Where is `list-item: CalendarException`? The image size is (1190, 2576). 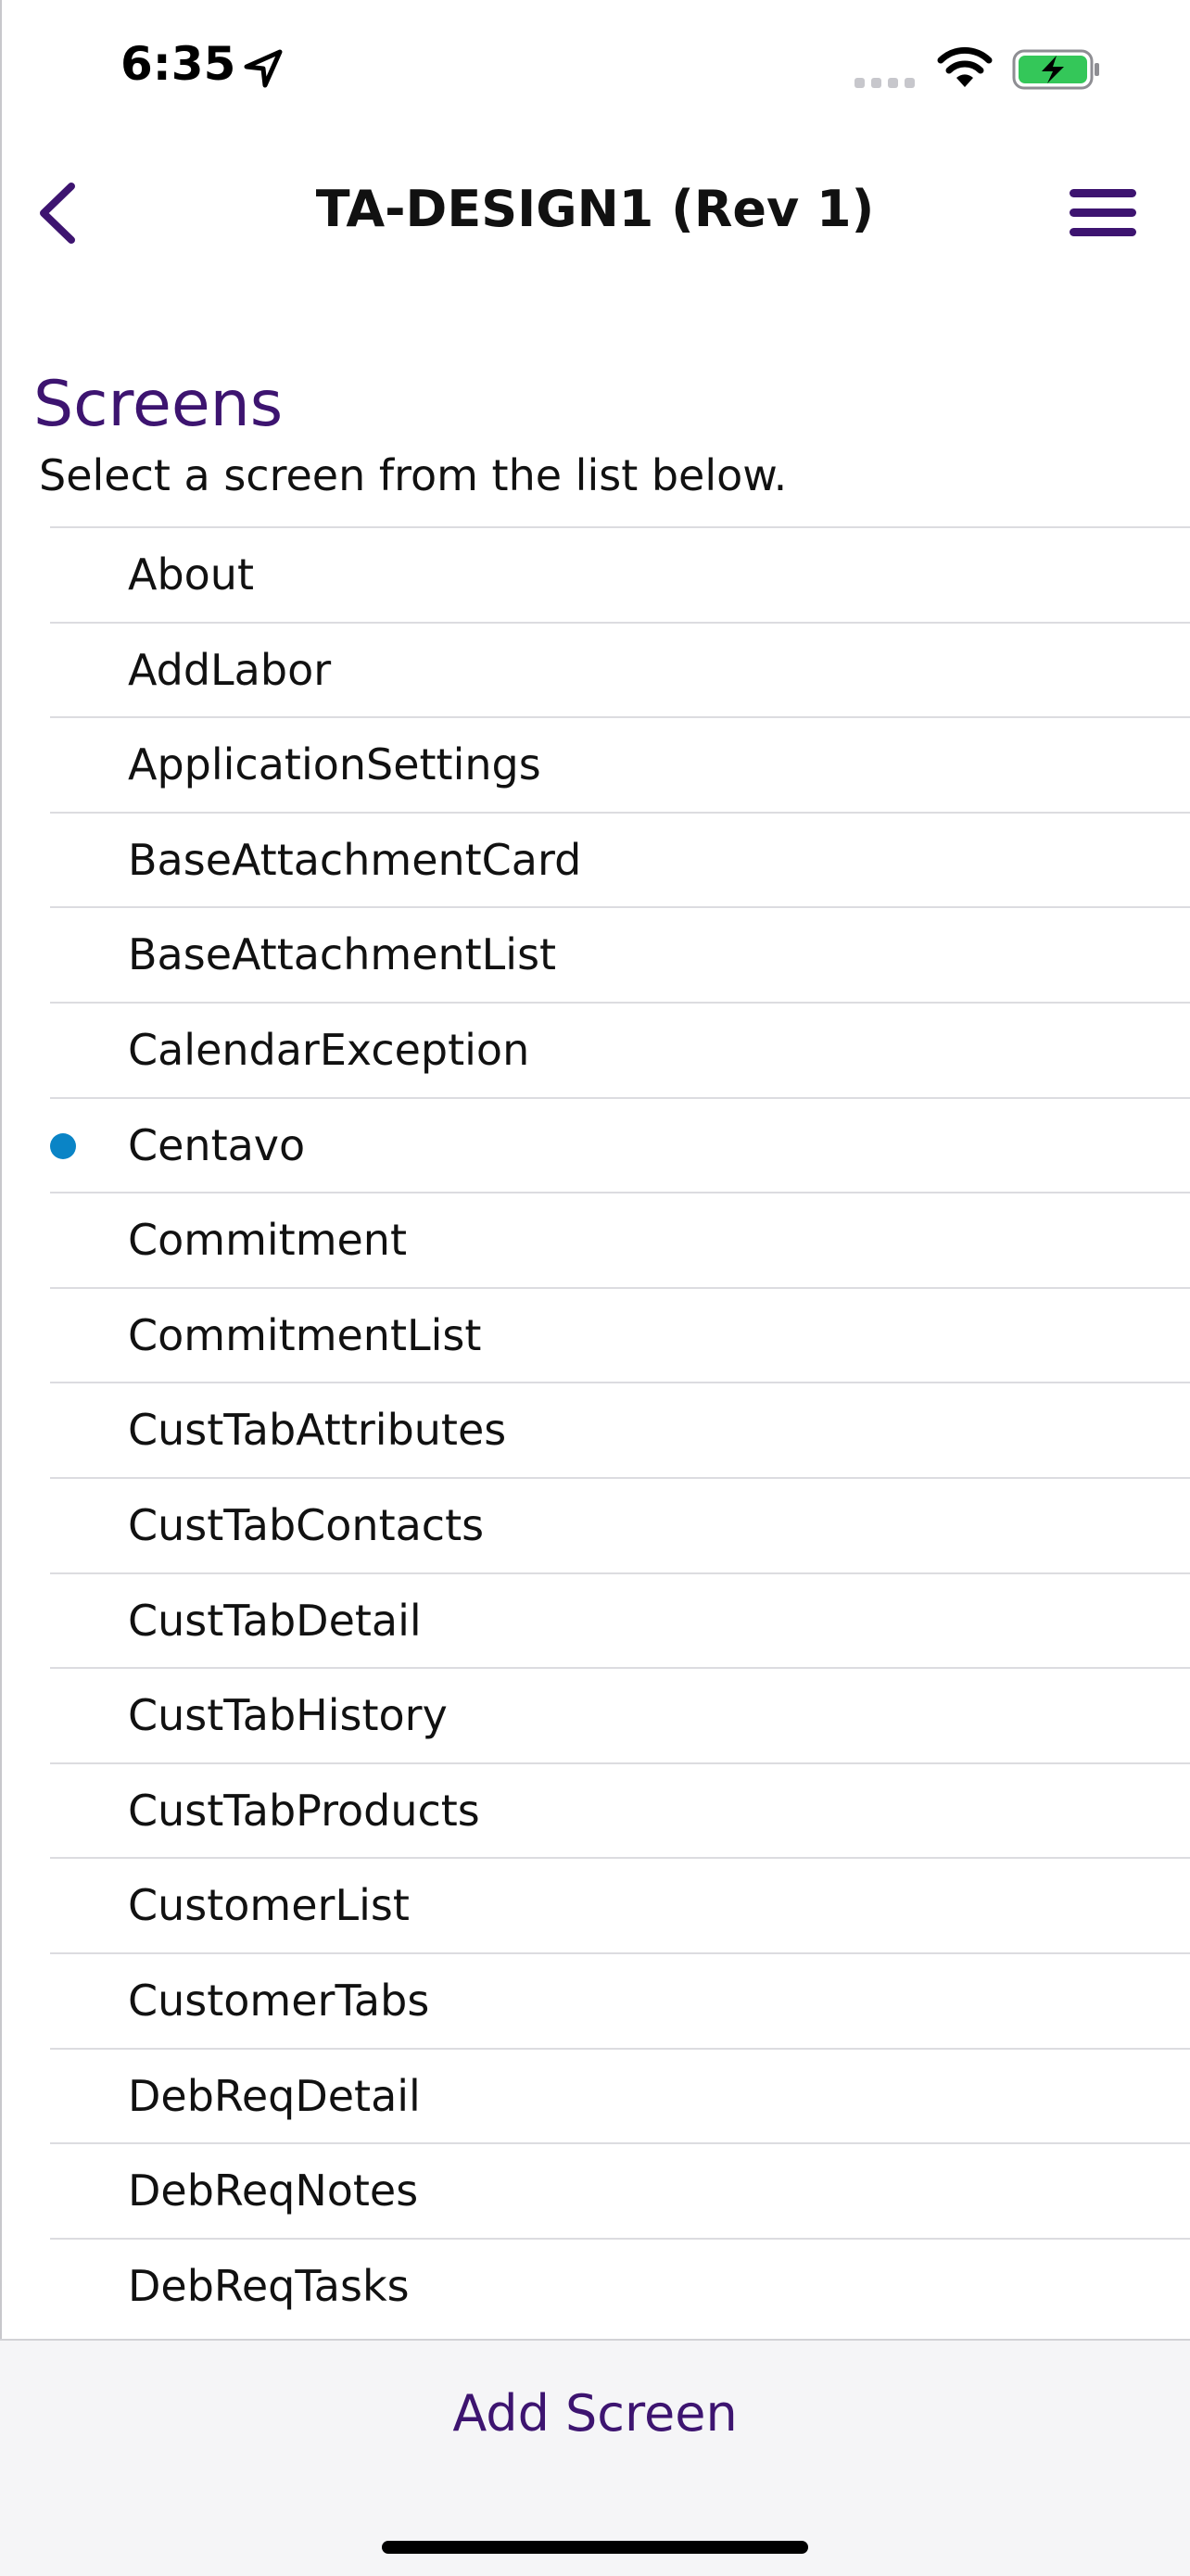 list-item: CalendarException is located at coordinates (620, 1049).